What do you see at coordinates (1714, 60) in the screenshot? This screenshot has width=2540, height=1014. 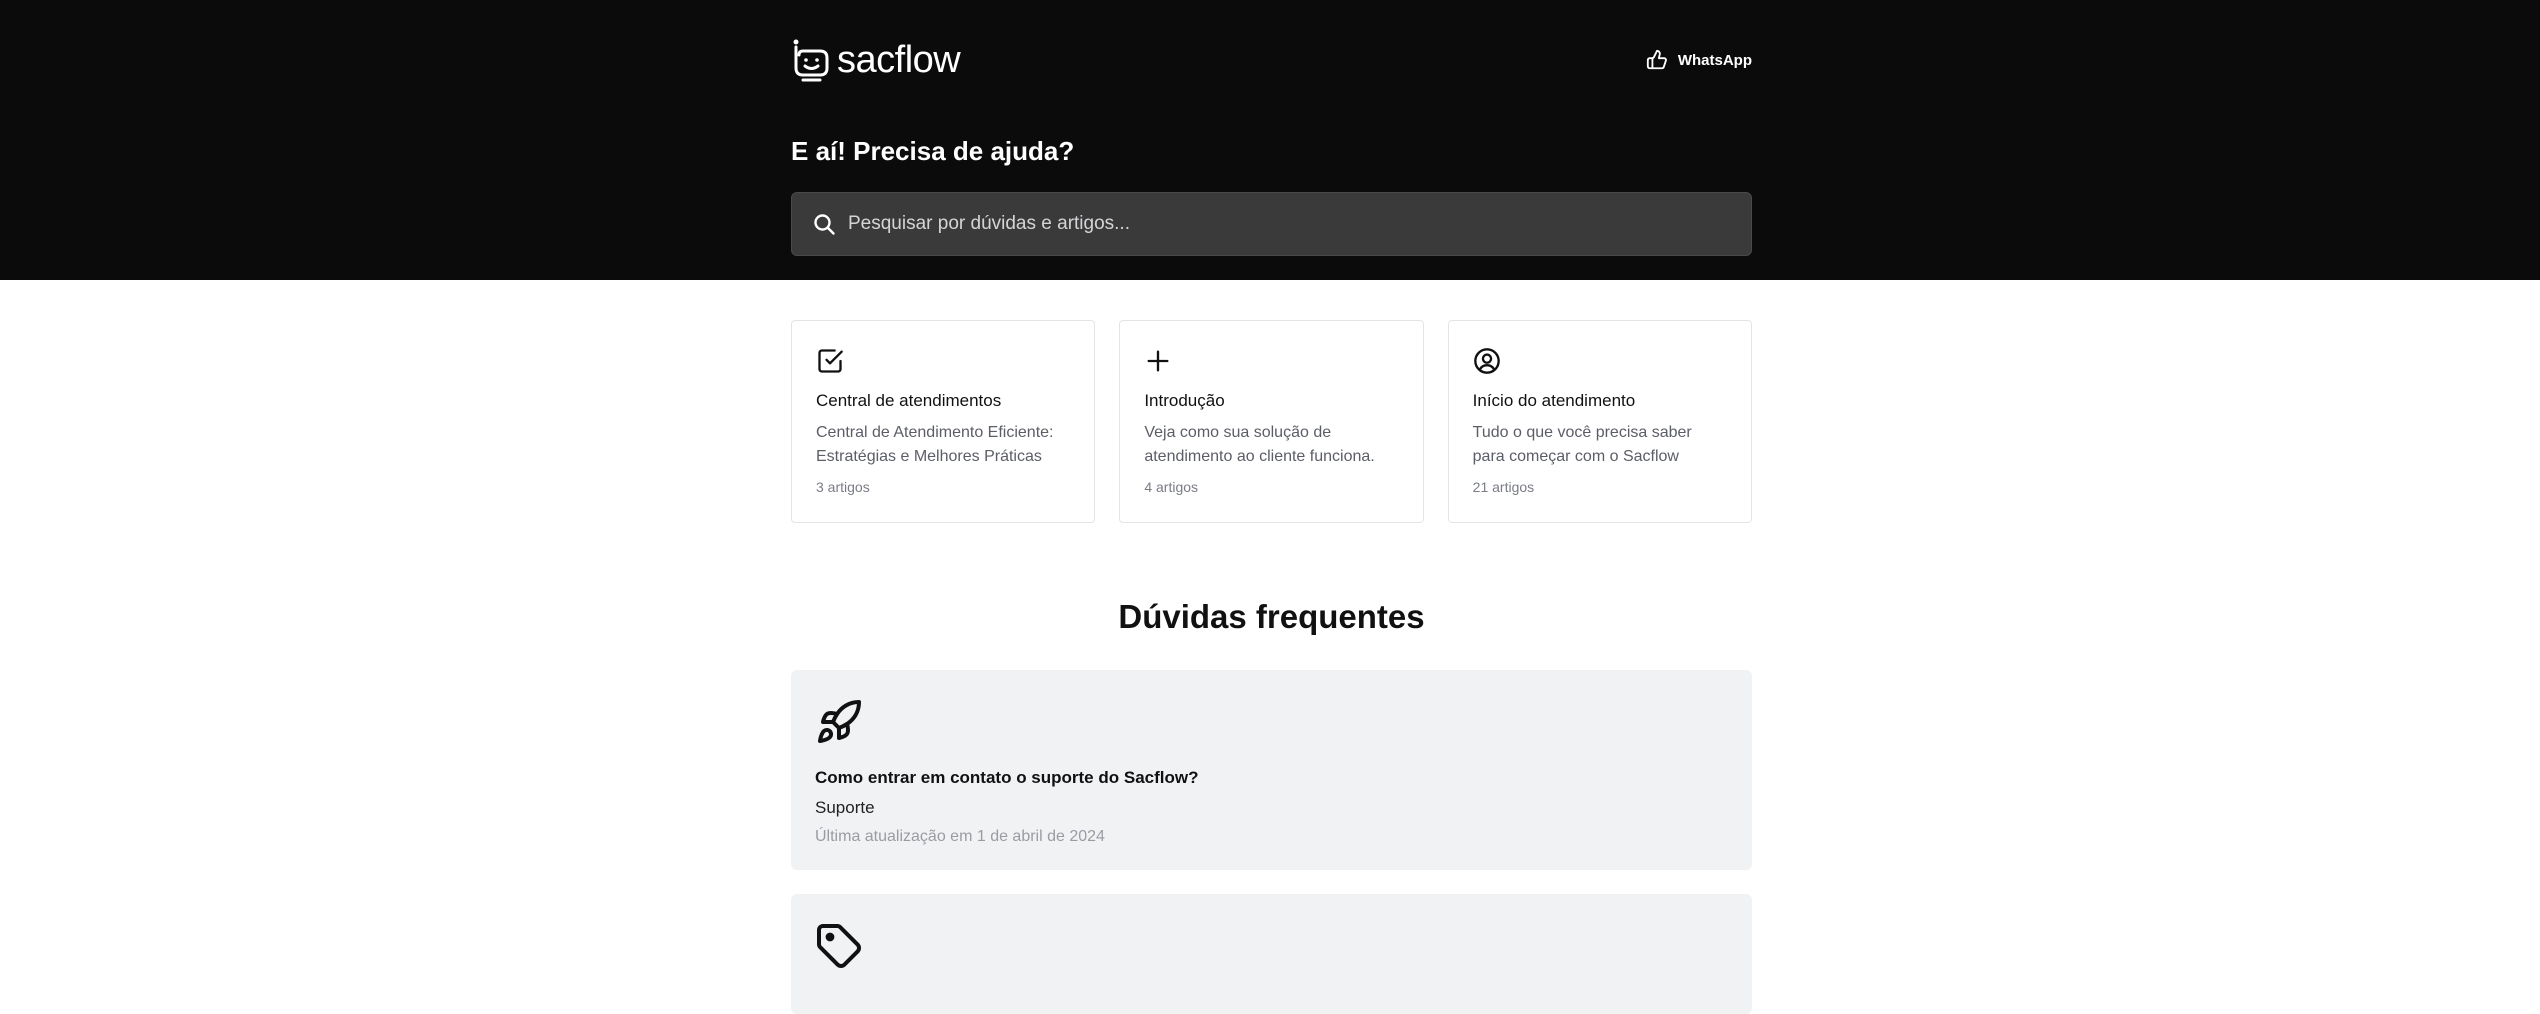 I see `whatsapp-label: WhatsApp` at bounding box center [1714, 60].